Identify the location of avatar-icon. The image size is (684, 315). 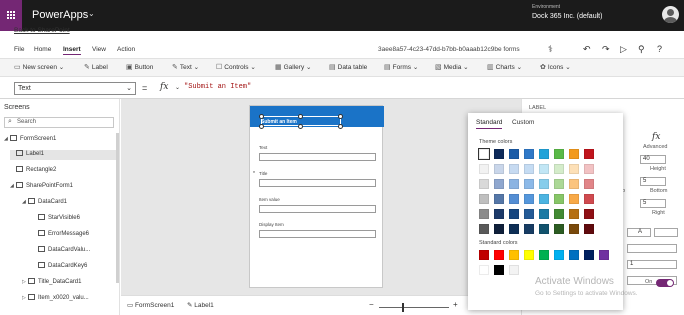
(670, 14).